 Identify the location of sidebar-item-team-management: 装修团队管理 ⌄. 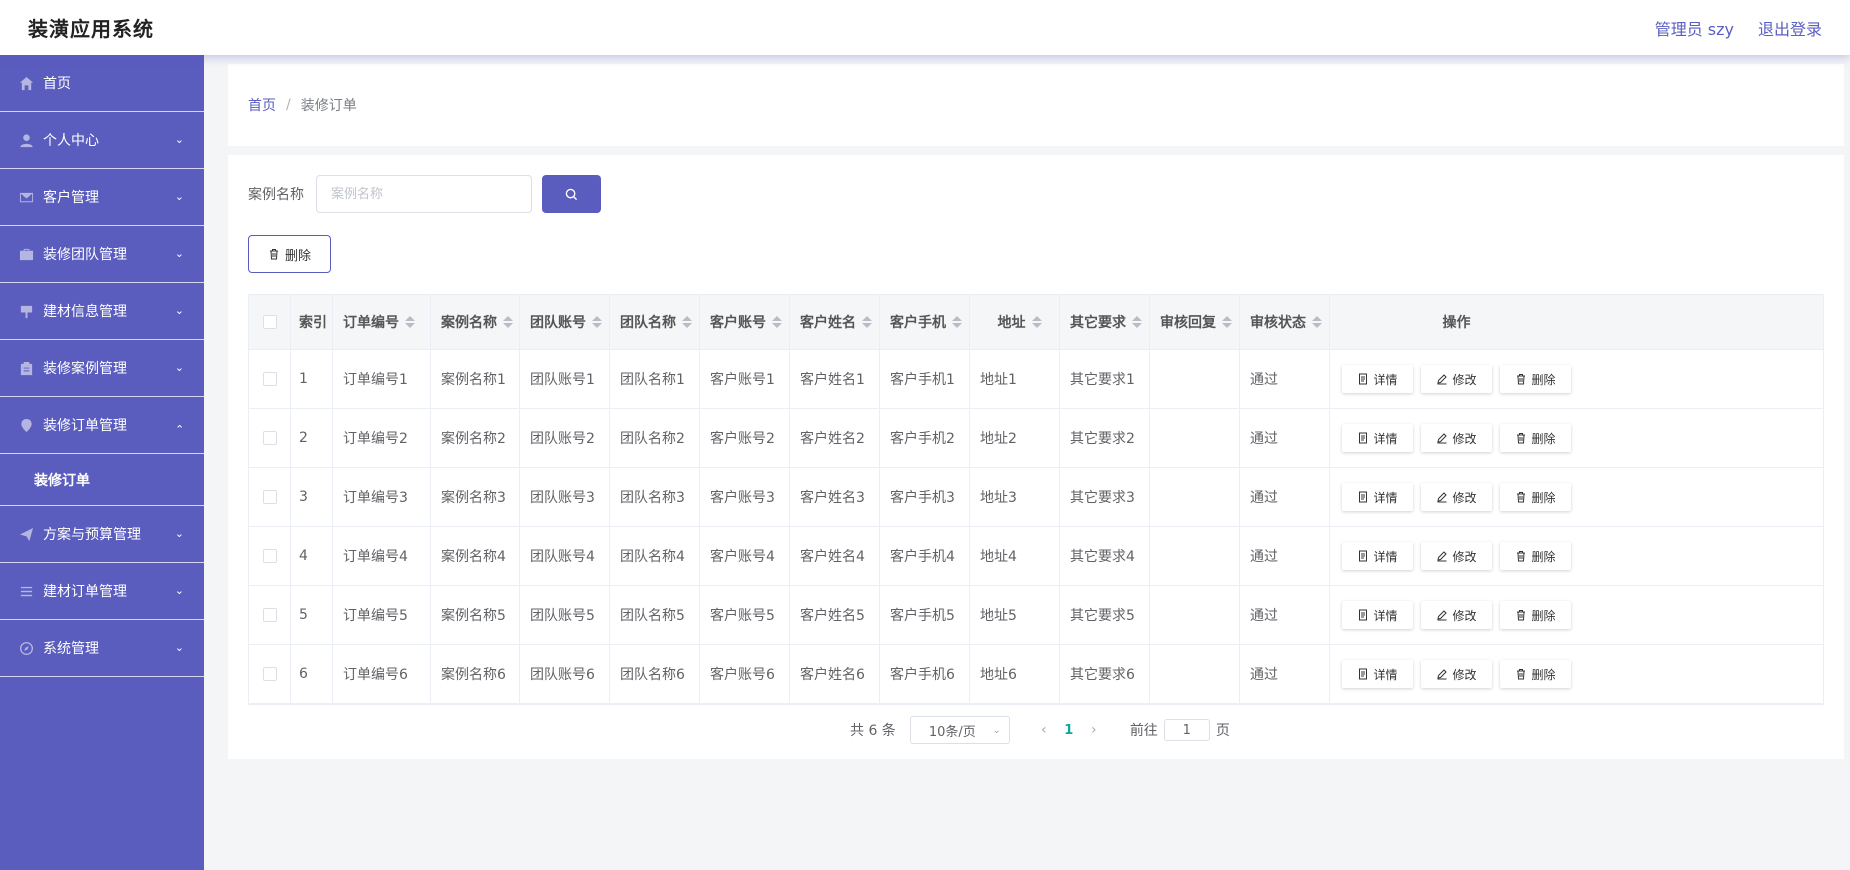
(102, 254).